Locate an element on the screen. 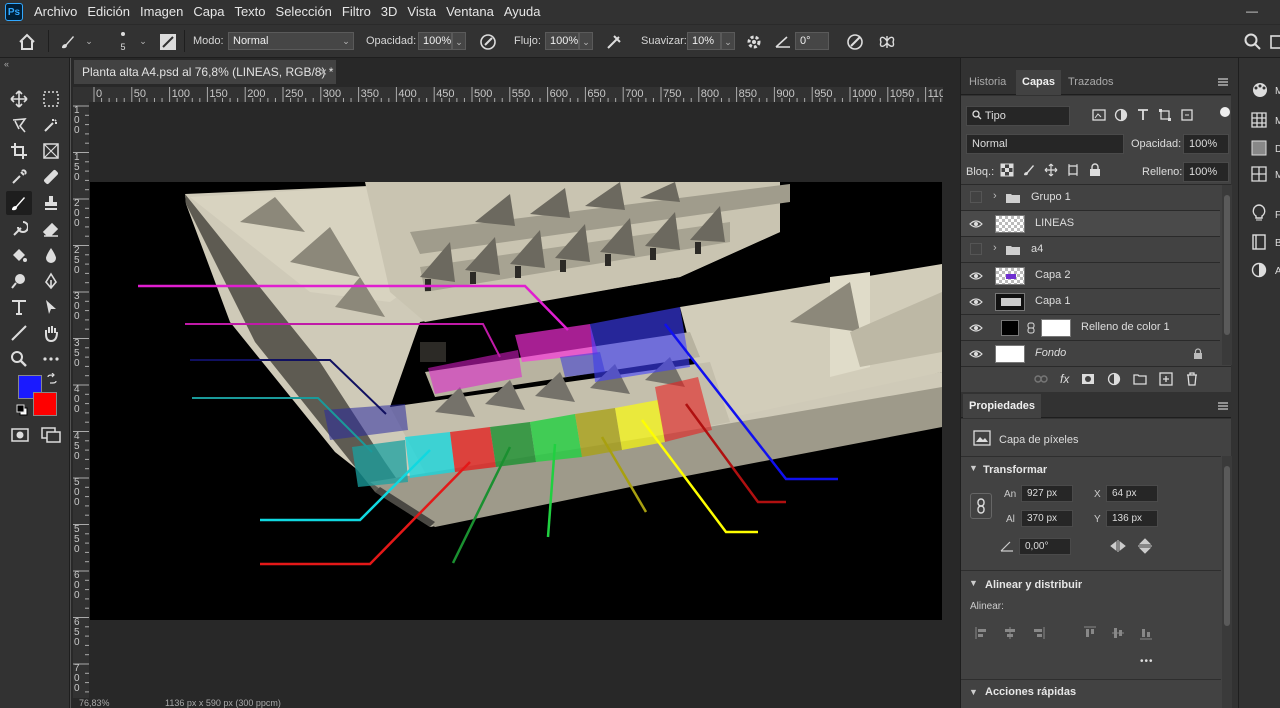  filter-shape-icon is located at coordinates (1165, 115).